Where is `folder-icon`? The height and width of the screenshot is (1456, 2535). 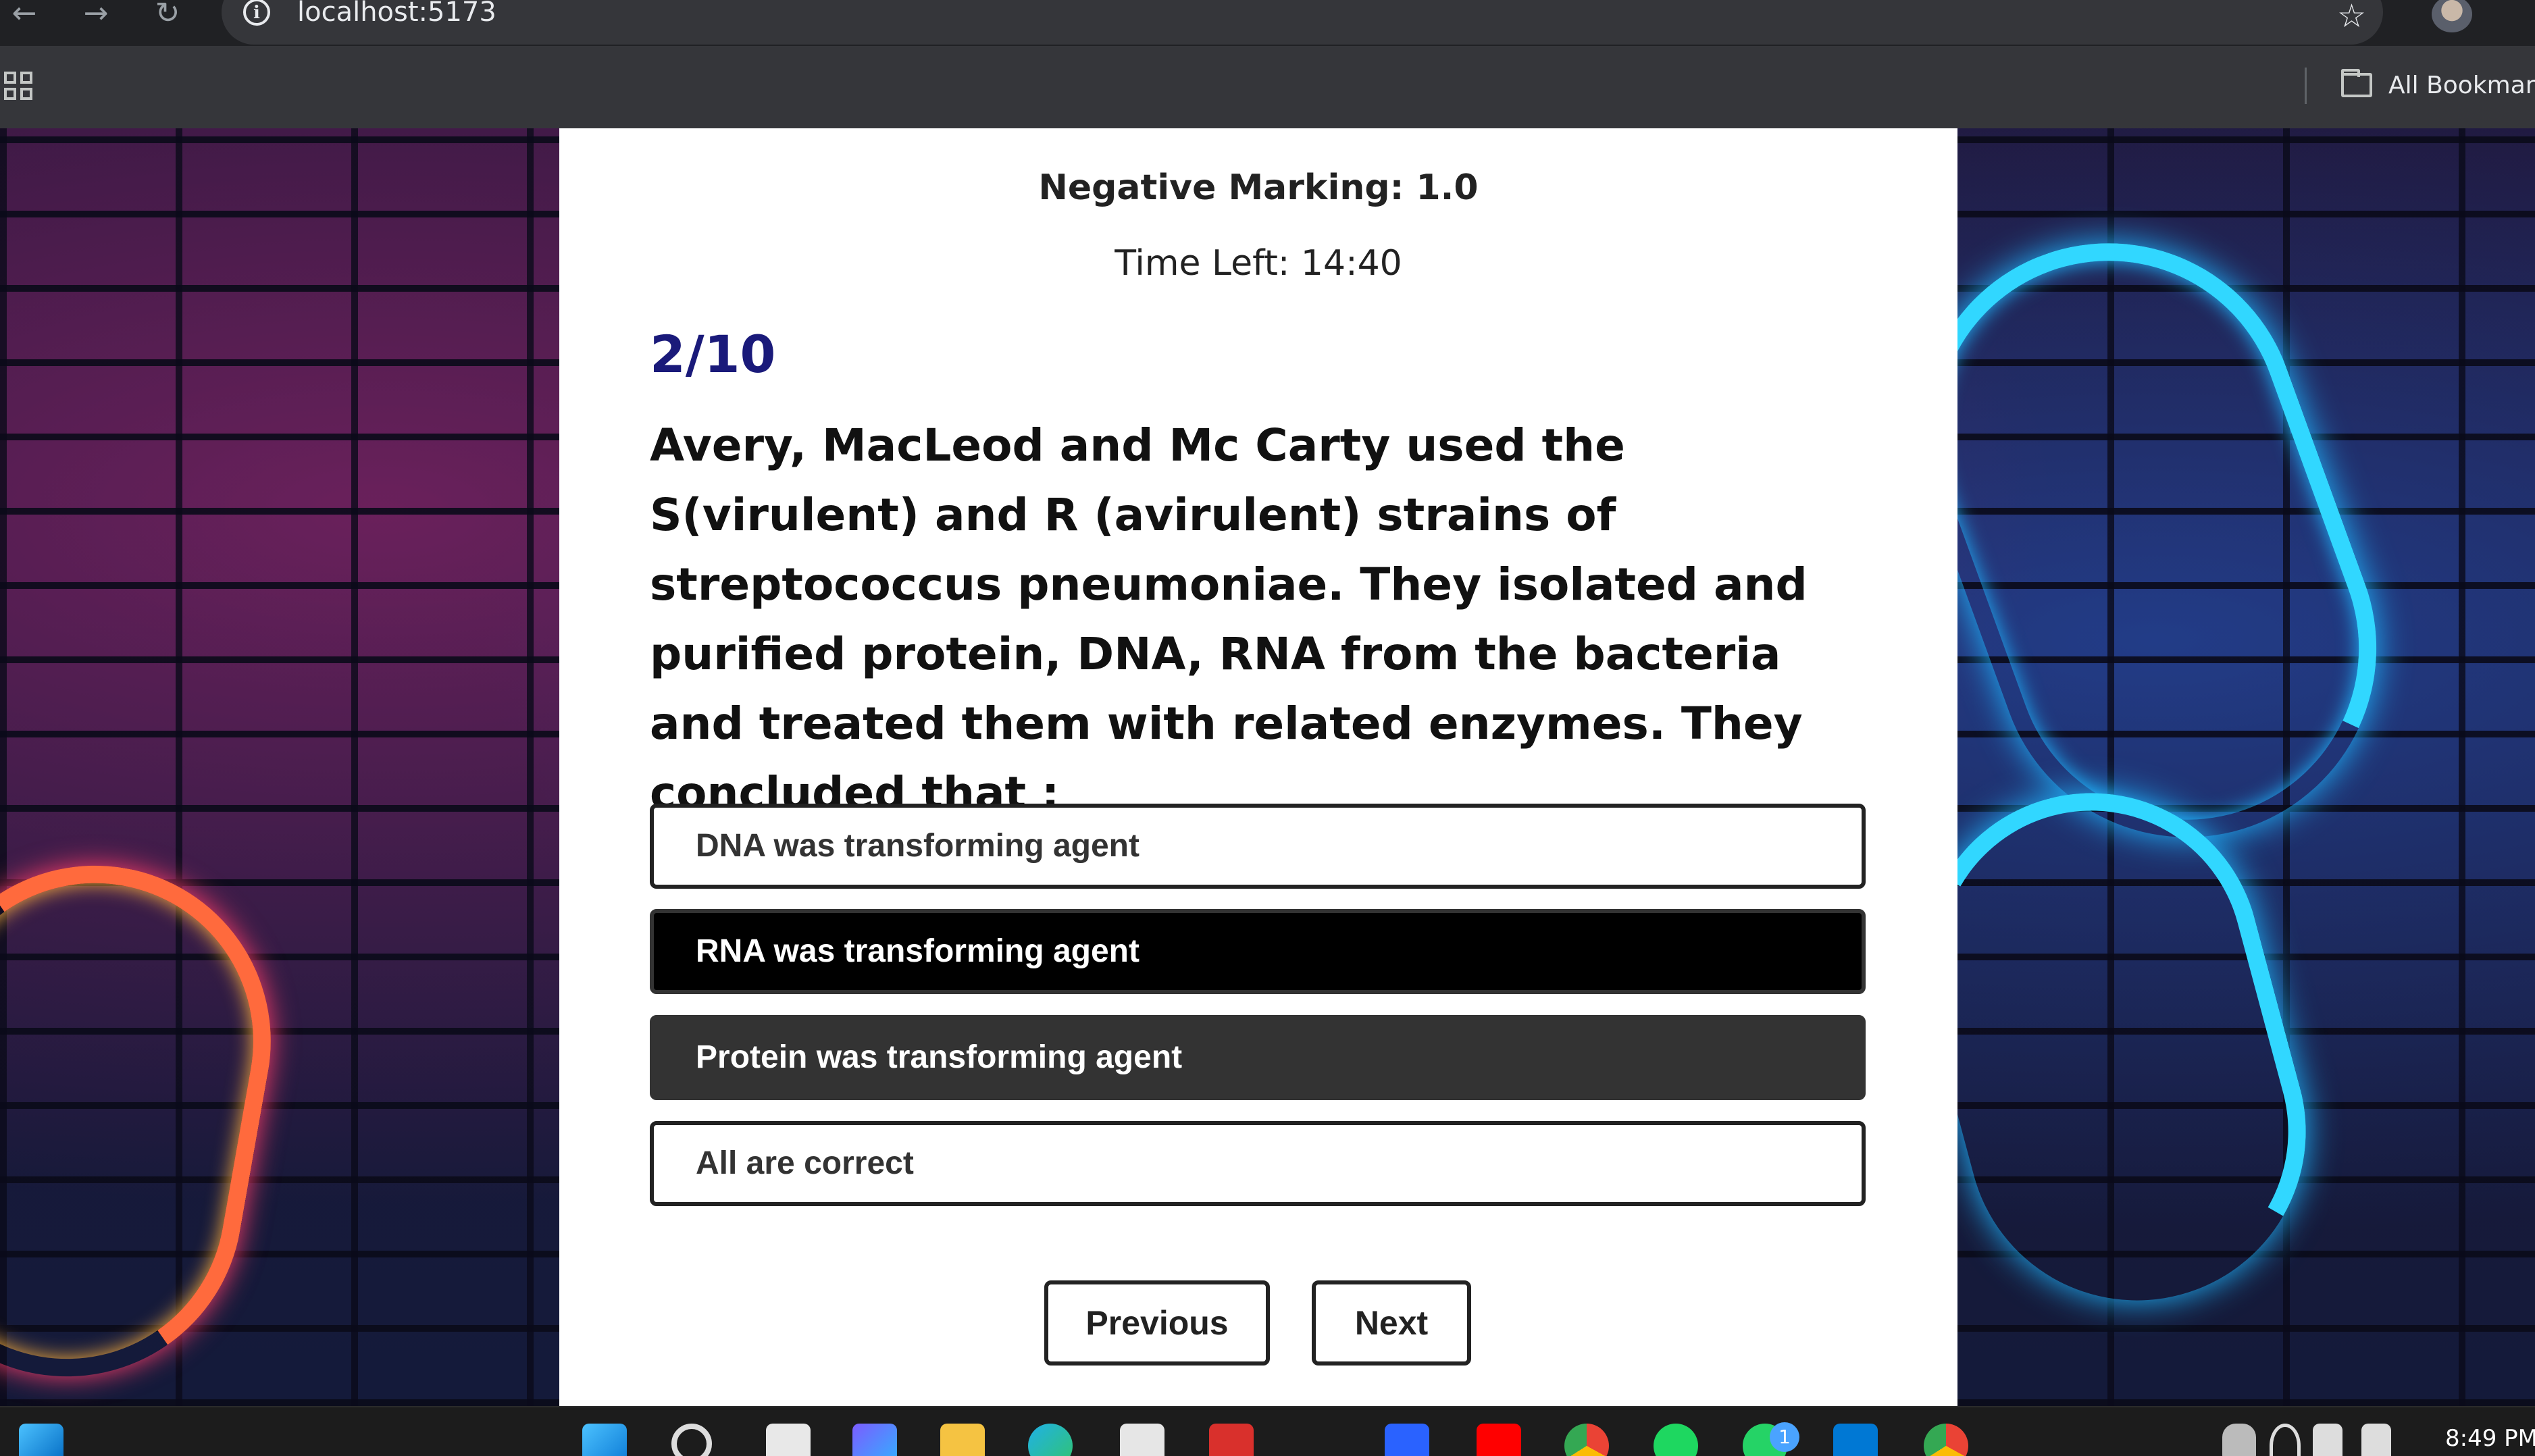 folder-icon is located at coordinates (2356, 83).